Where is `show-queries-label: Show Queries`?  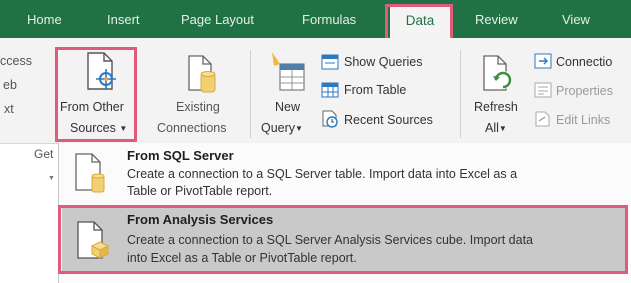 show-queries-label: Show Queries is located at coordinates (383, 62).